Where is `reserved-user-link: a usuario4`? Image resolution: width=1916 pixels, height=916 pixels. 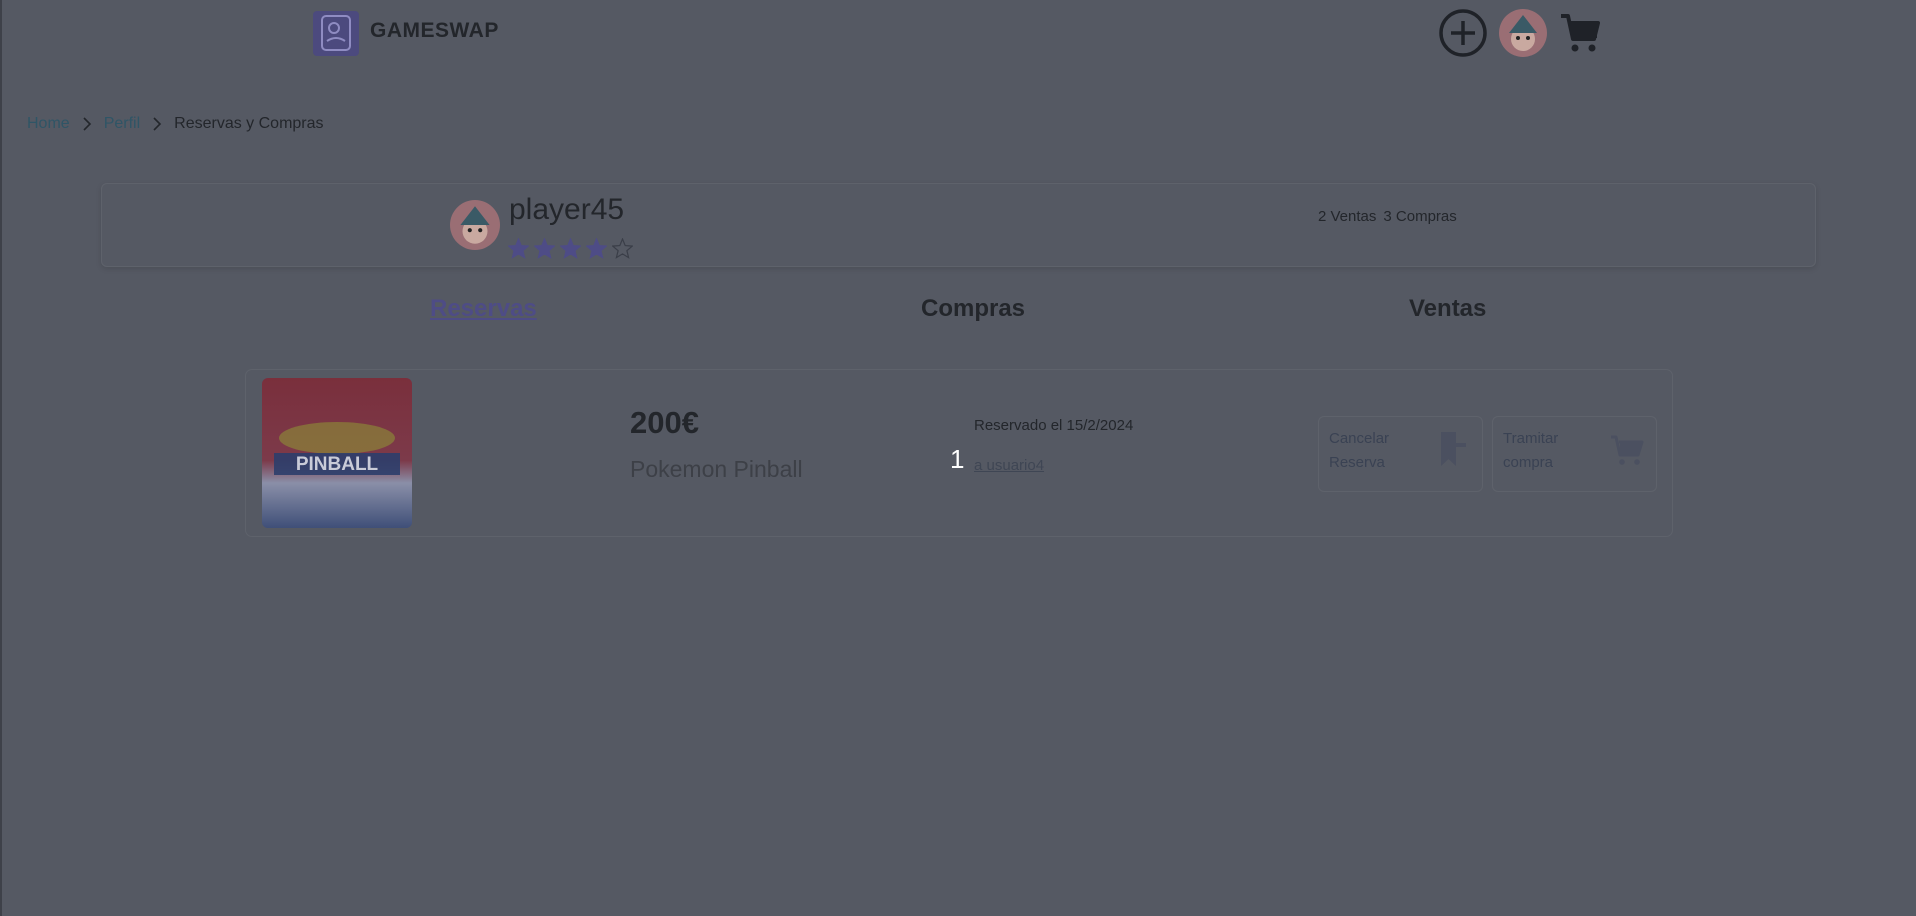 reserved-user-link: a usuario4 is located at coordinates (1009, 465).